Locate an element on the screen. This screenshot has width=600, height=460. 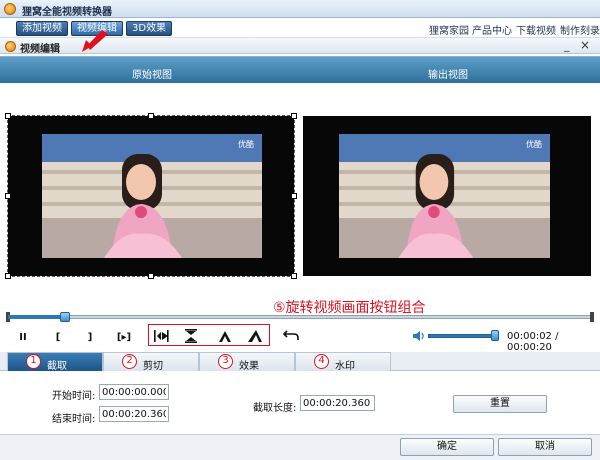
end-time-label: 结束时间: is located at coordinates (74, 419).